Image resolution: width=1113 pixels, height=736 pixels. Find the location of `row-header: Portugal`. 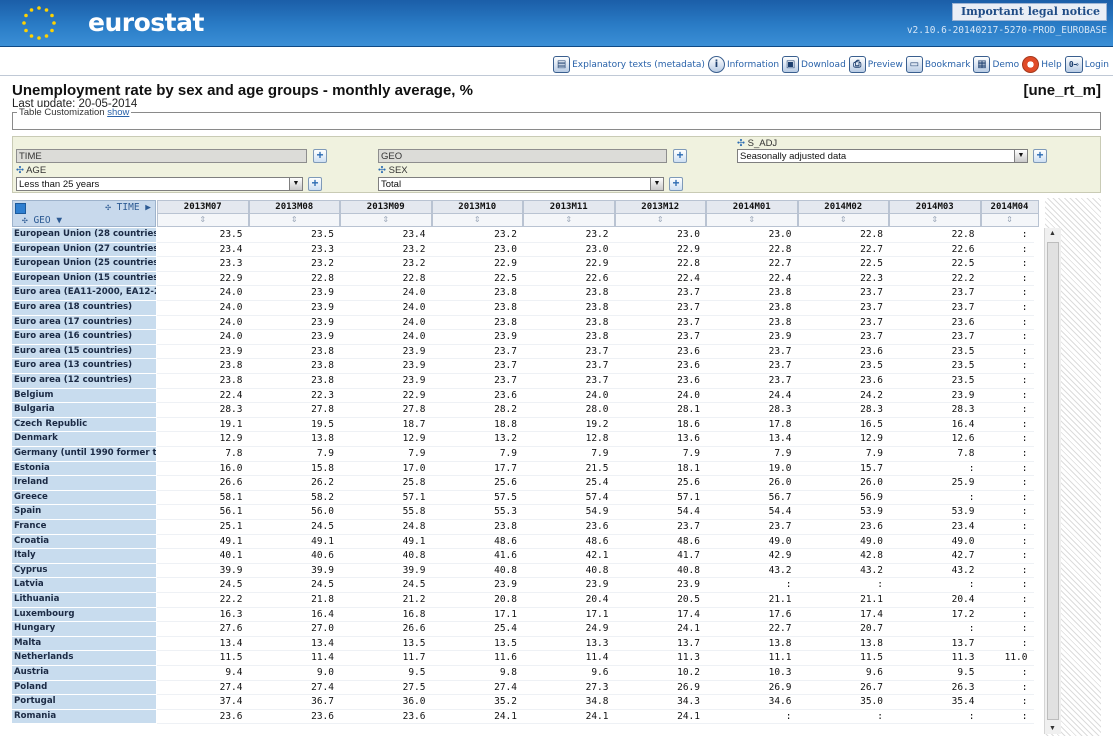

row-header: Portugal is located at coordinates (84, 702).